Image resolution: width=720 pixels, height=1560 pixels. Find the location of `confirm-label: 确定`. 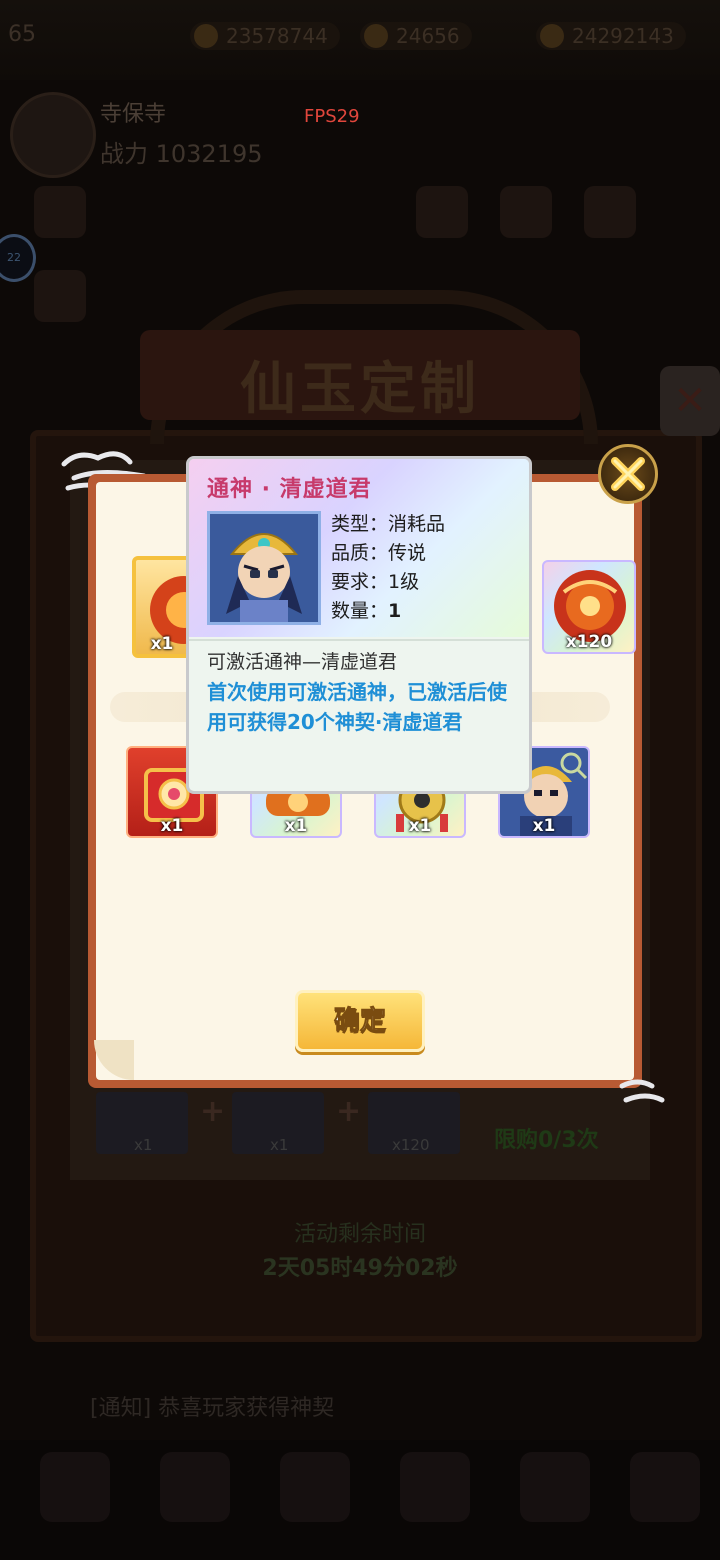

confirm-label: 确定 is located at coordinates (359, 1021).